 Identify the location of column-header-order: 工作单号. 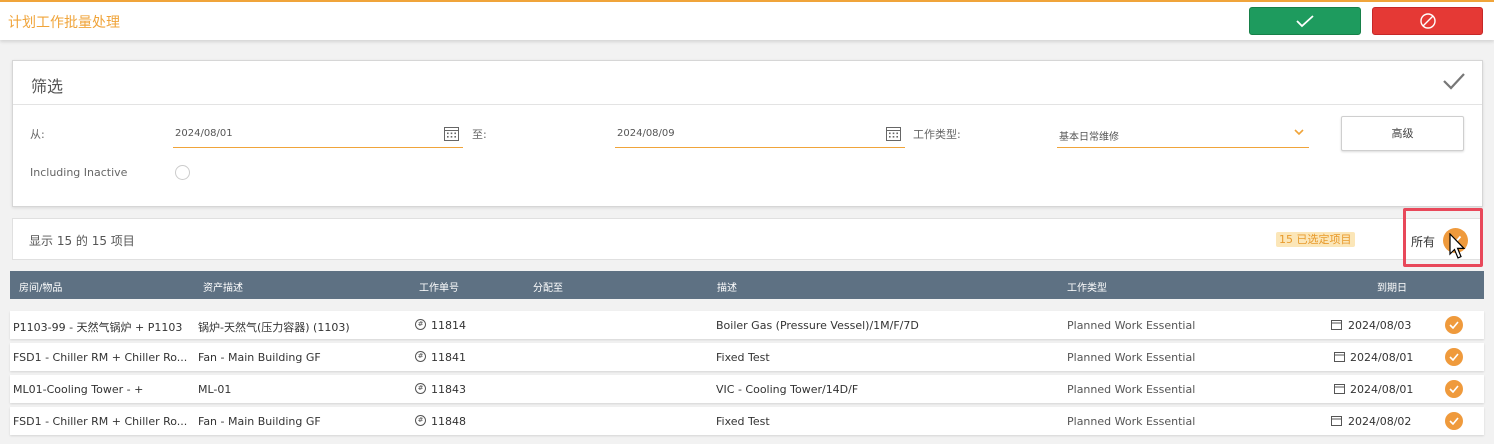
(439, 286).